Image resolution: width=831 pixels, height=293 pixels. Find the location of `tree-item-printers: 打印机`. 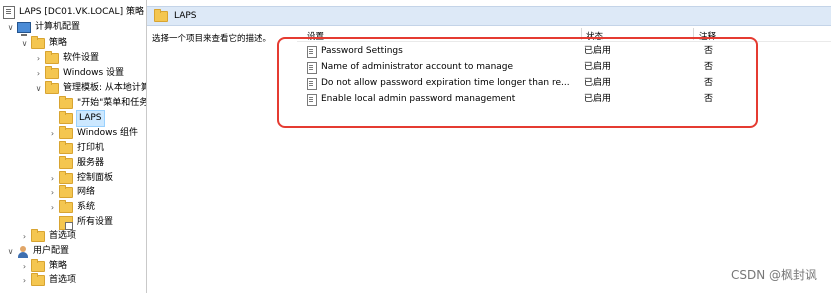

tree-item-printers: 打印机 is located at coordinates (76, 148).